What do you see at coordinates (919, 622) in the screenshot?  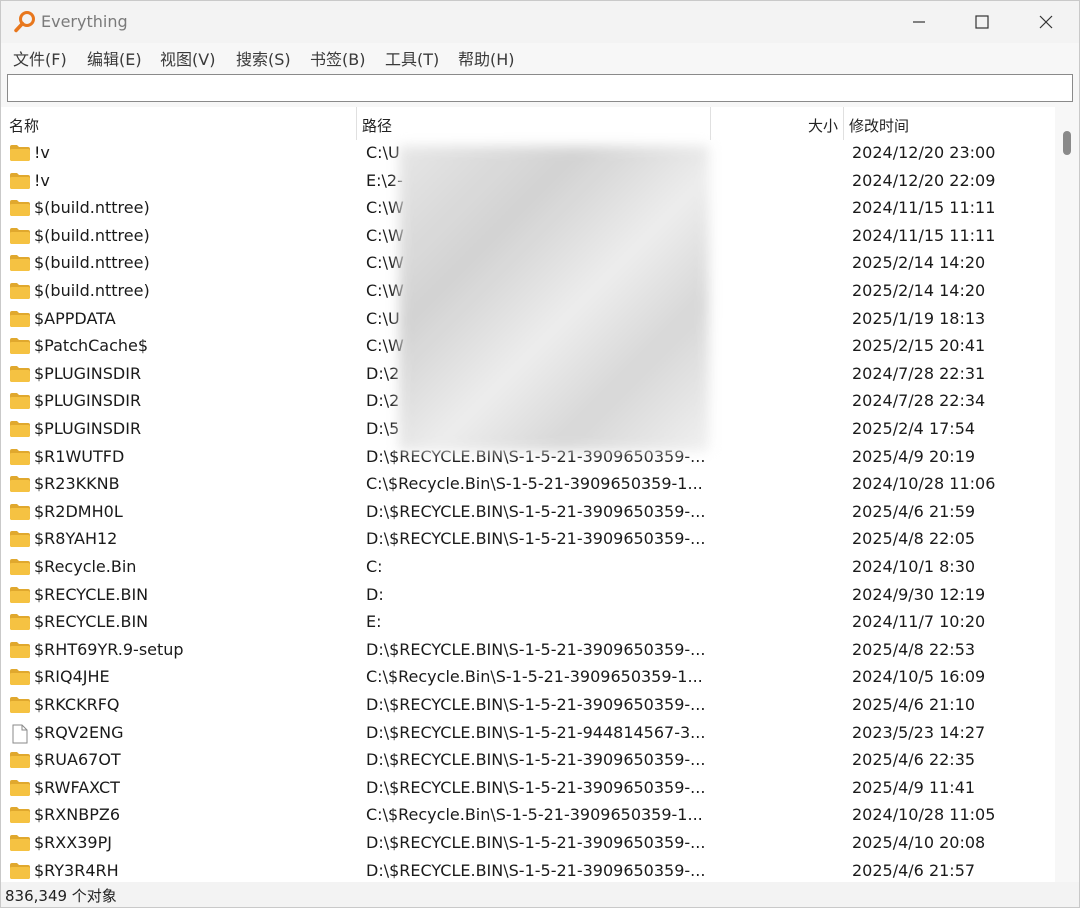 I see `item-modified: 2024/11/7 10:20` at bounding box center [919, 622].